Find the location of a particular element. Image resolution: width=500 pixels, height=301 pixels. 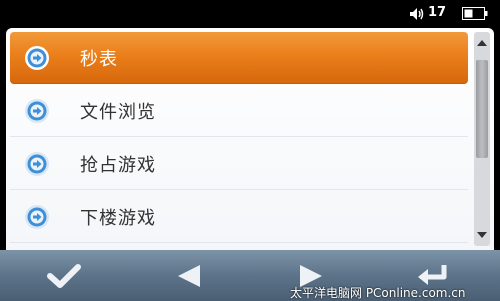

speaker-icon is located at coordinates (417, 14).